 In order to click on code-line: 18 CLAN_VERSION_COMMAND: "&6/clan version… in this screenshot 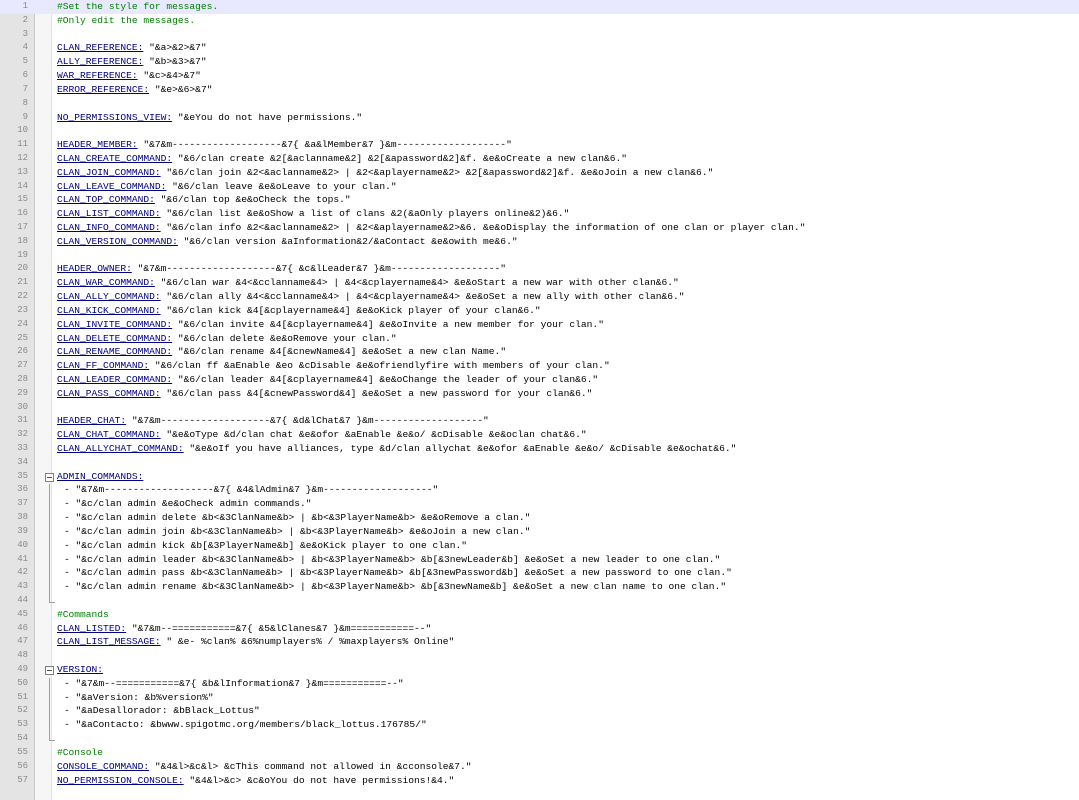, I will do `click(539, 242)`.